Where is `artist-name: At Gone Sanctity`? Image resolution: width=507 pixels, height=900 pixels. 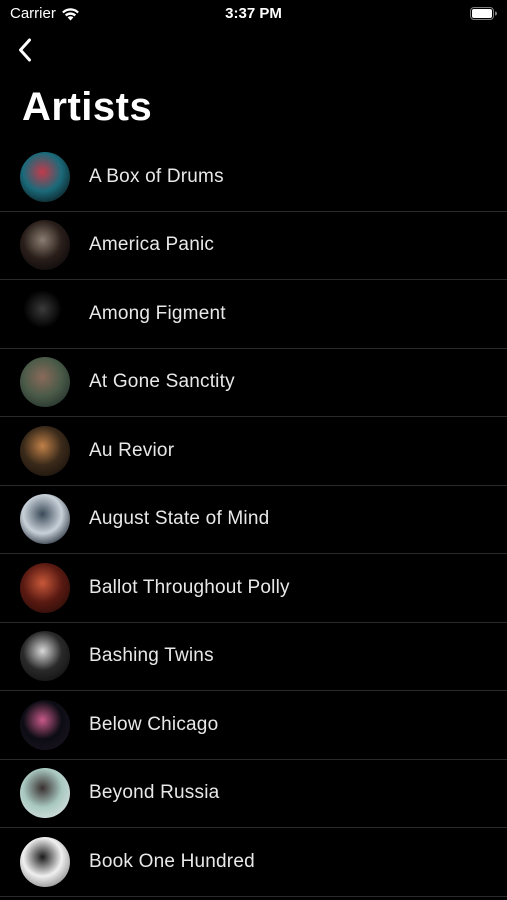
artist-name: At Gone Sanctity is located at coordinates (162, 382).